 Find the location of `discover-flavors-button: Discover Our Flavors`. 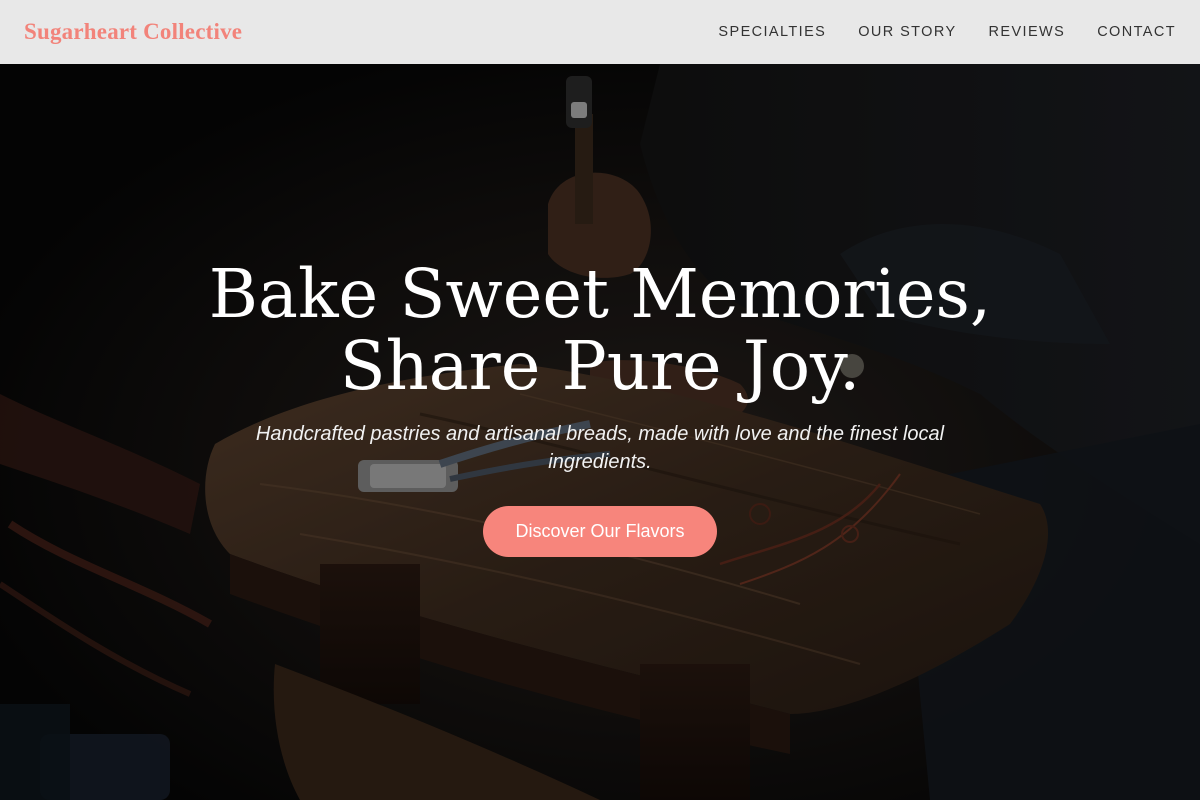

discover-flavors-button: Discover Our Flavors is located at coordinates (600, 531).